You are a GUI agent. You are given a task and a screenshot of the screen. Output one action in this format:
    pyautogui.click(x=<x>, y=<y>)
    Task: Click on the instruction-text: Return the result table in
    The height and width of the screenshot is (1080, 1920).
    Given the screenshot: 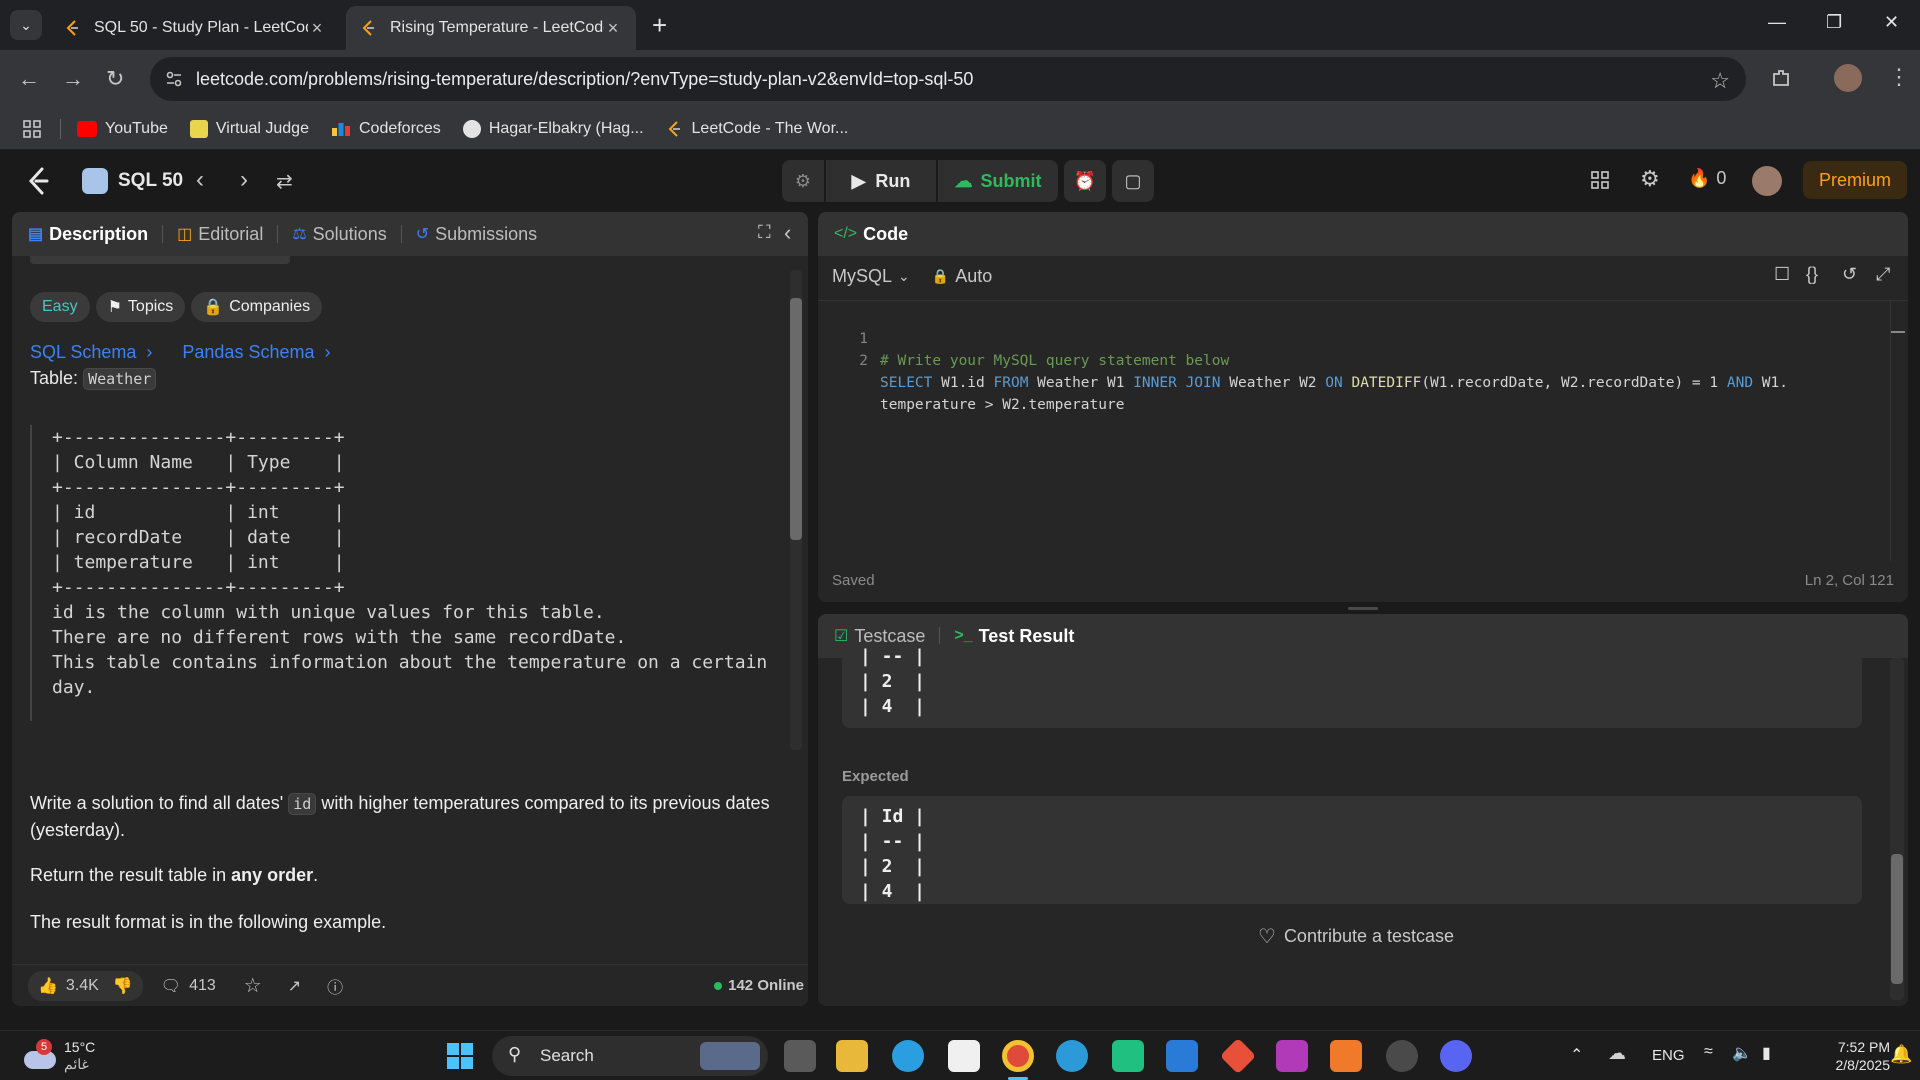 What is the action you would take?
    pyautogui.click(x=128, y=875)
    